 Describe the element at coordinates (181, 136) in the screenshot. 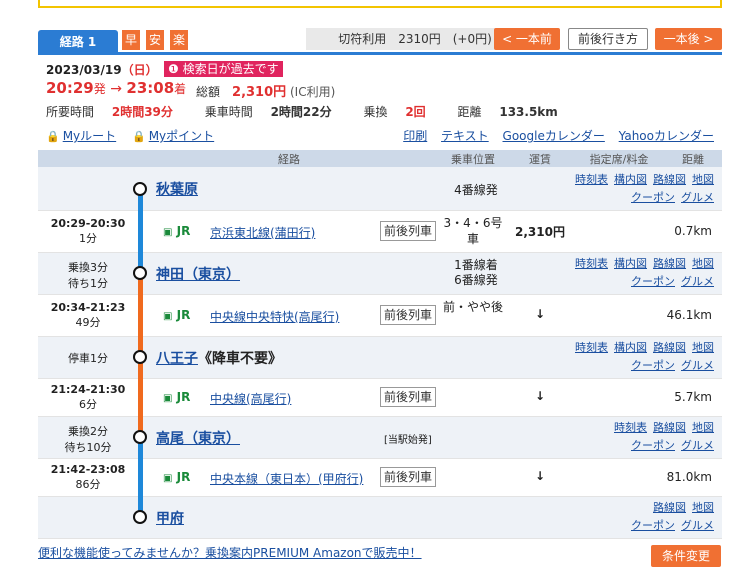

I see `my-point-link: Myポイント` at that location.